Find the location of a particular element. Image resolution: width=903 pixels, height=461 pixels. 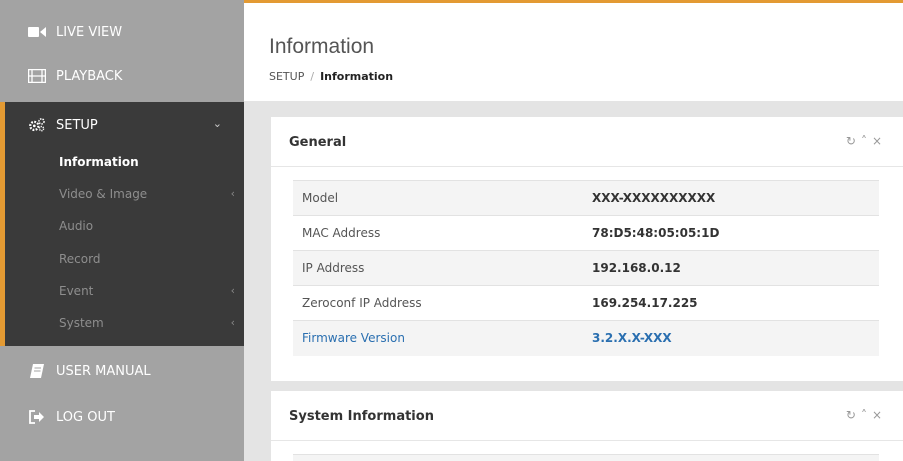

row-value: 192.168.0.12 is located at coordinates (735, 268).